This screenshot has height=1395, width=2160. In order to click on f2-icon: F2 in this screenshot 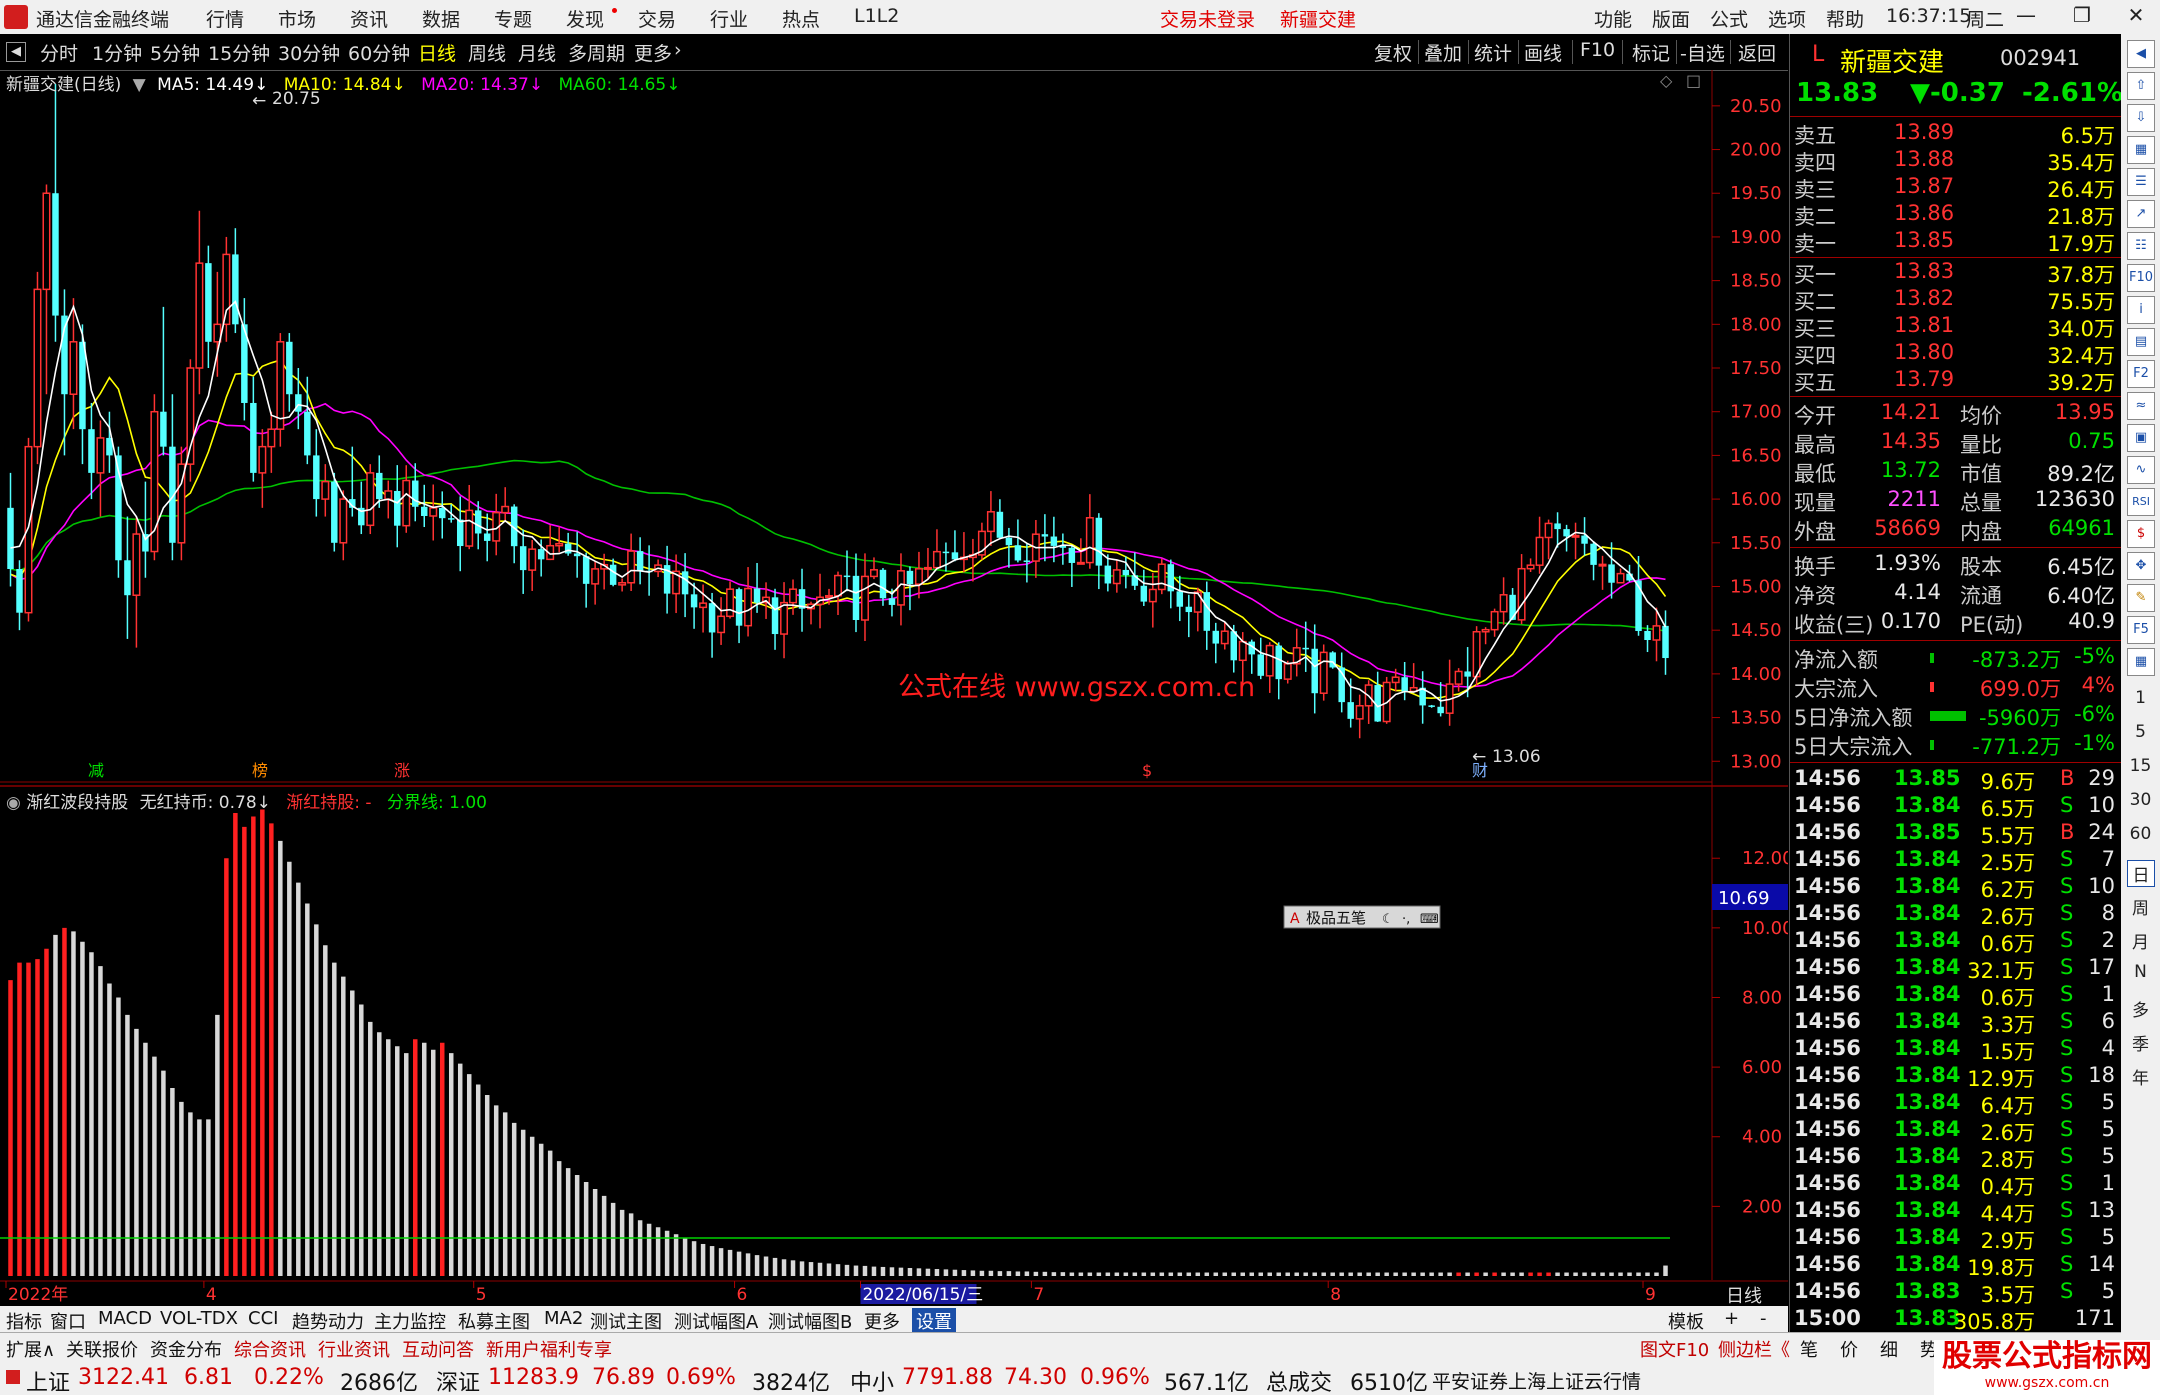, I will do `click(2141, 374)`.